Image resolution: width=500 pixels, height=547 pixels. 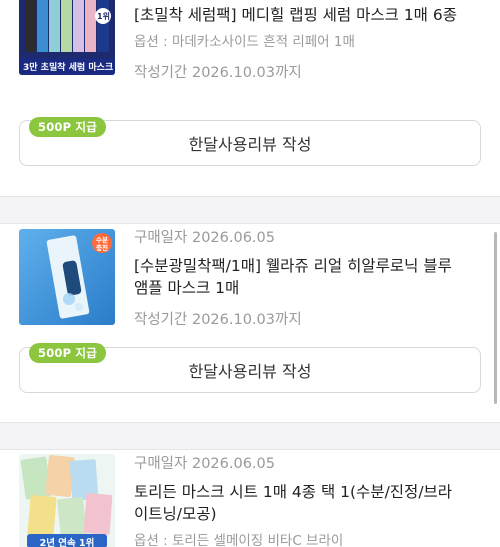 What do you see at coordinates (495, 318) in the screenshot?
I see `scrollbar` at bounding box center [495, 318].